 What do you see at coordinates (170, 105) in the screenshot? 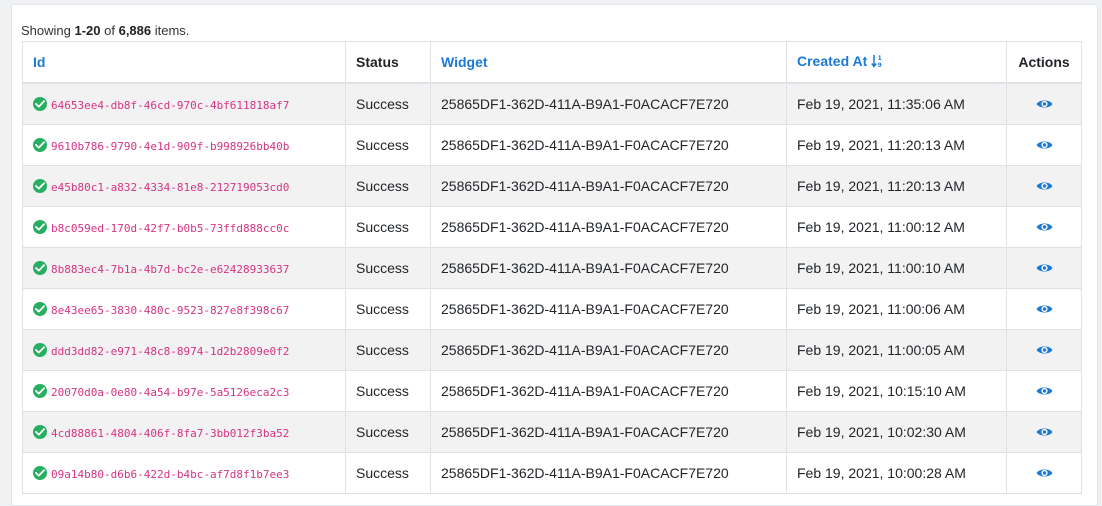
I see `record-id-link: 64653ee4-db8f-46cd-970c-4bf611818af7` at bounding box center [170, 105].